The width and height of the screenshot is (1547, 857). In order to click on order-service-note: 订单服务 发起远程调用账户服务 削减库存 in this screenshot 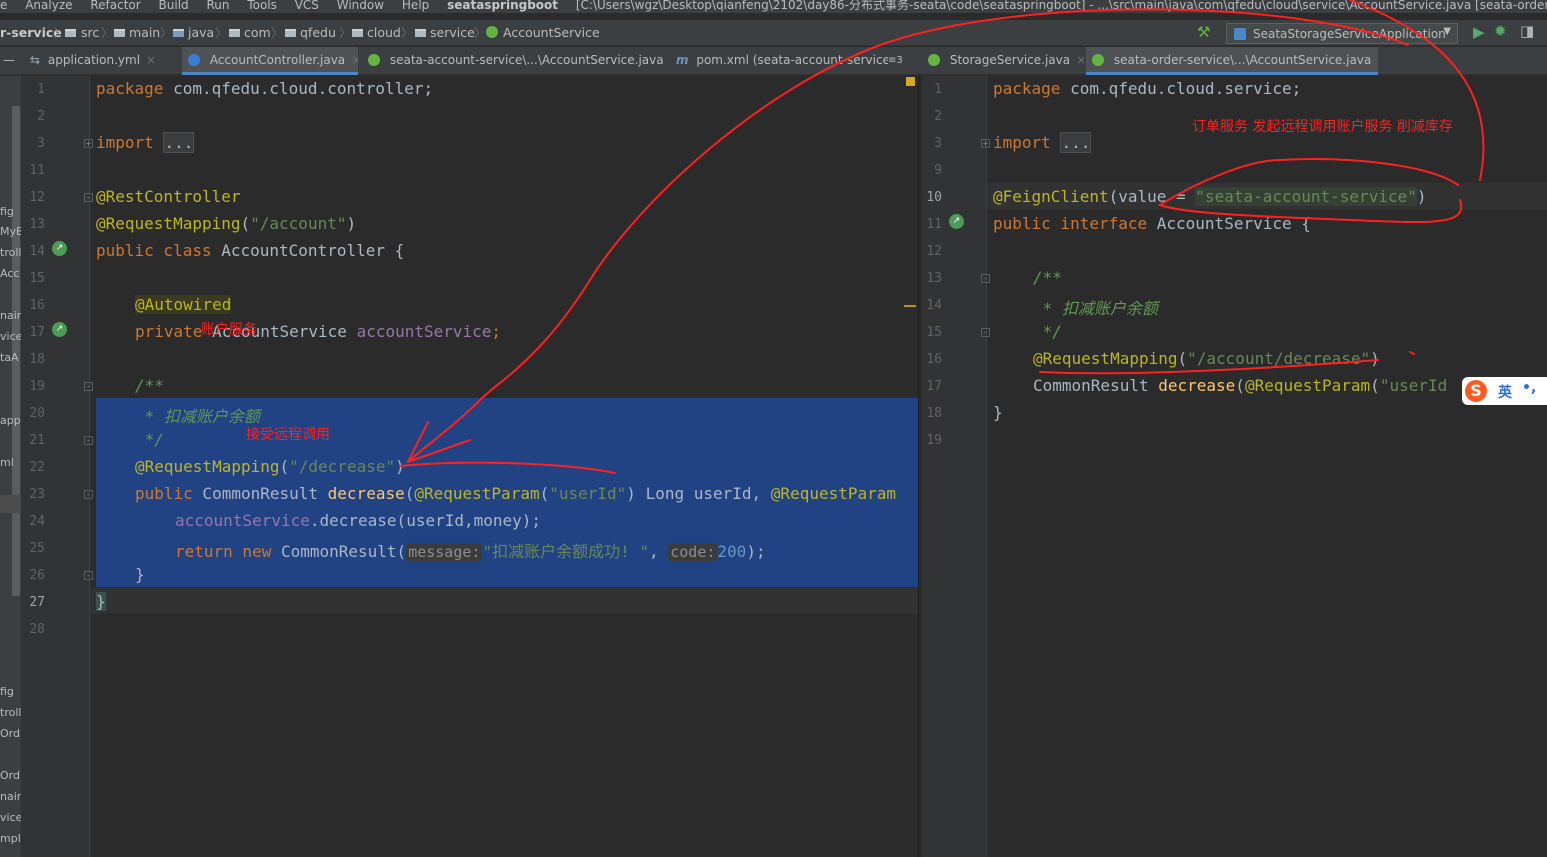, I will do `click(1322, 127)`.